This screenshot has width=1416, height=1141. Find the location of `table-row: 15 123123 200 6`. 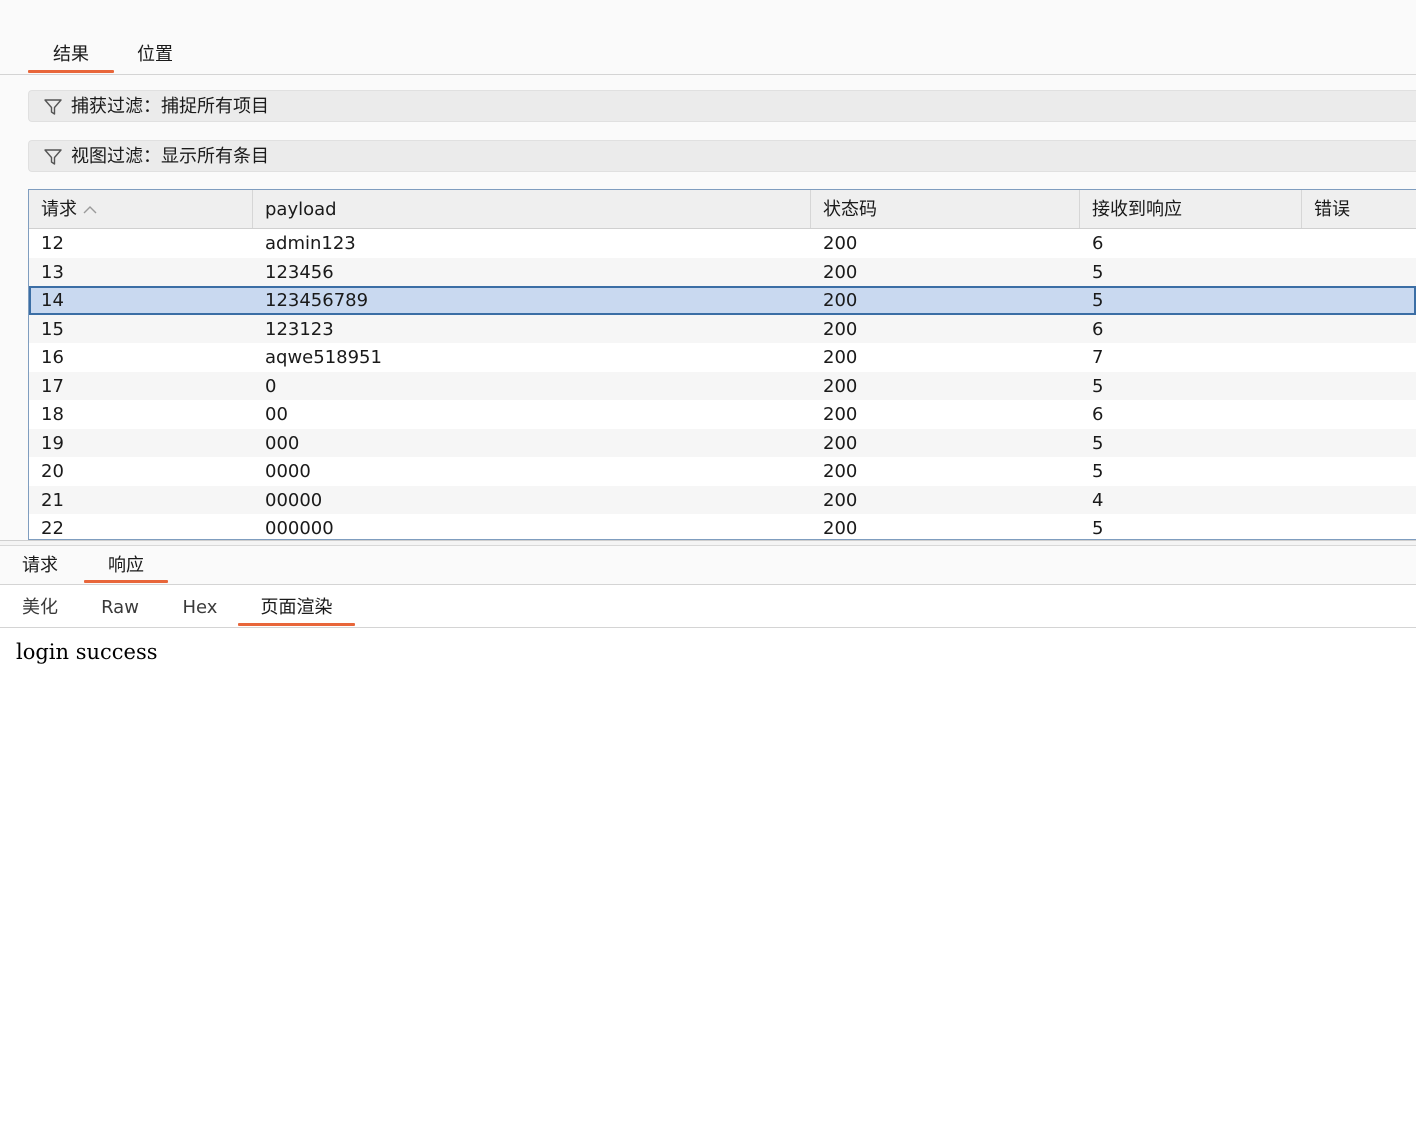

table-row: 15 123123 200 6 is located at coordinates (722, 328).